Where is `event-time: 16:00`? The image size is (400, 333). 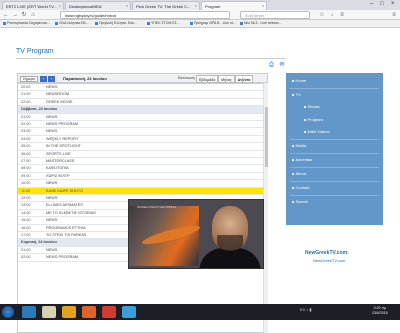 event-time: 16:00 is located at coordinates (26, 227).